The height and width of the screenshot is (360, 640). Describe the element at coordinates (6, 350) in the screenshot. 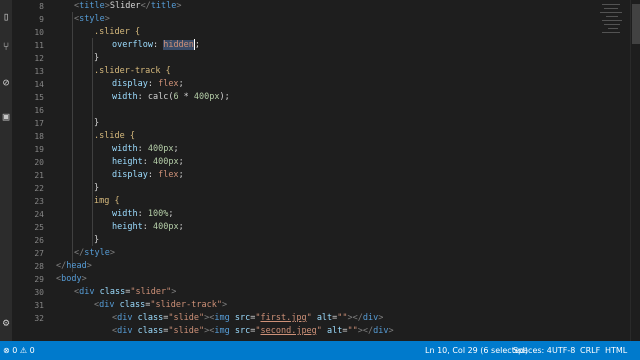

I see `error-icon: ⊗` at that location.